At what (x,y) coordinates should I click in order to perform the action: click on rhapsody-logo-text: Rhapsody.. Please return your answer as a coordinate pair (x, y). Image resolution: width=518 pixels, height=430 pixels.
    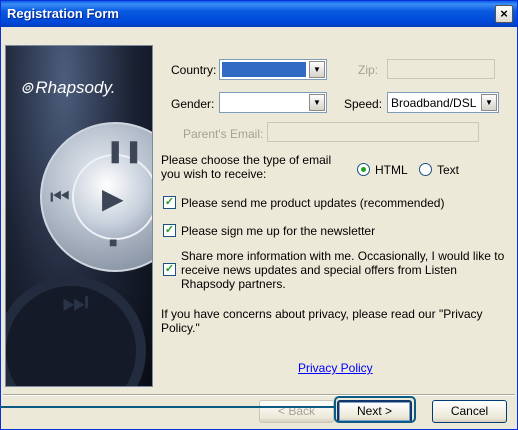
    Looking at the image, I should click on (75, 87).